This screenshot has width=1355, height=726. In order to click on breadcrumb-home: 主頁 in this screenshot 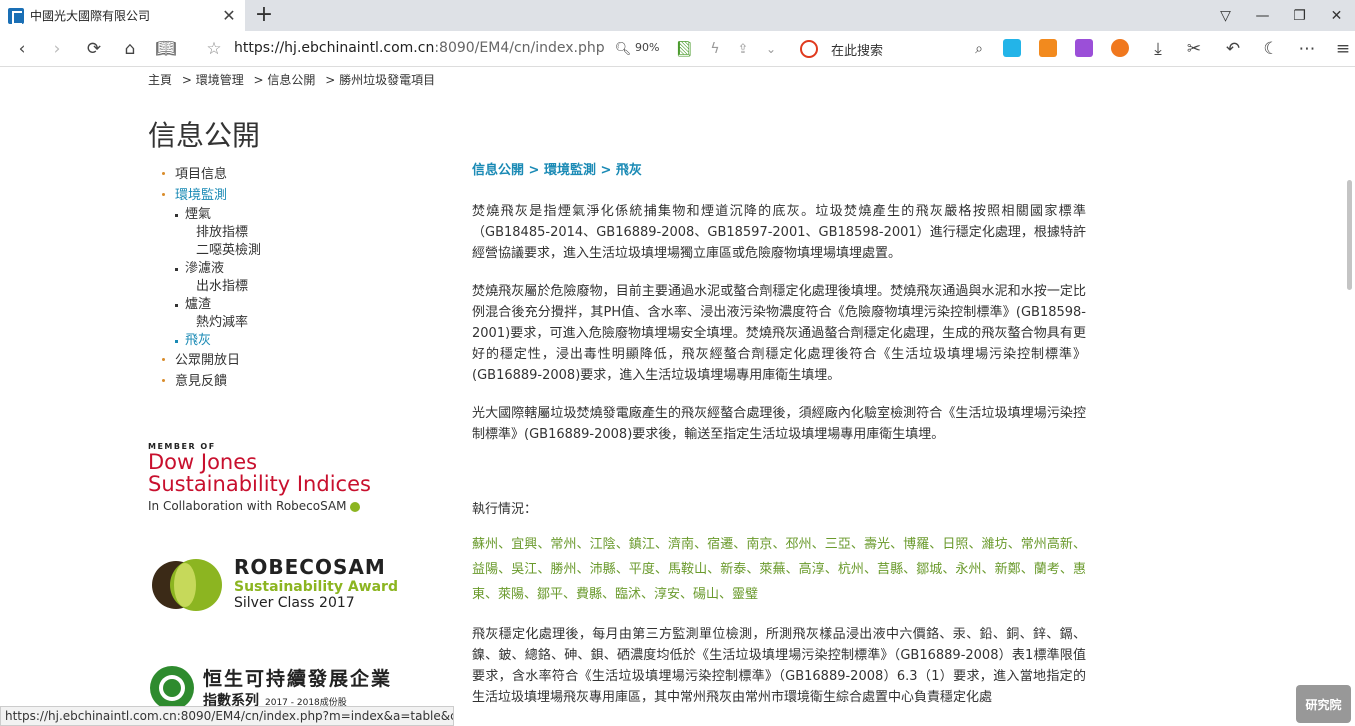, I will do `click(160, 80)`.